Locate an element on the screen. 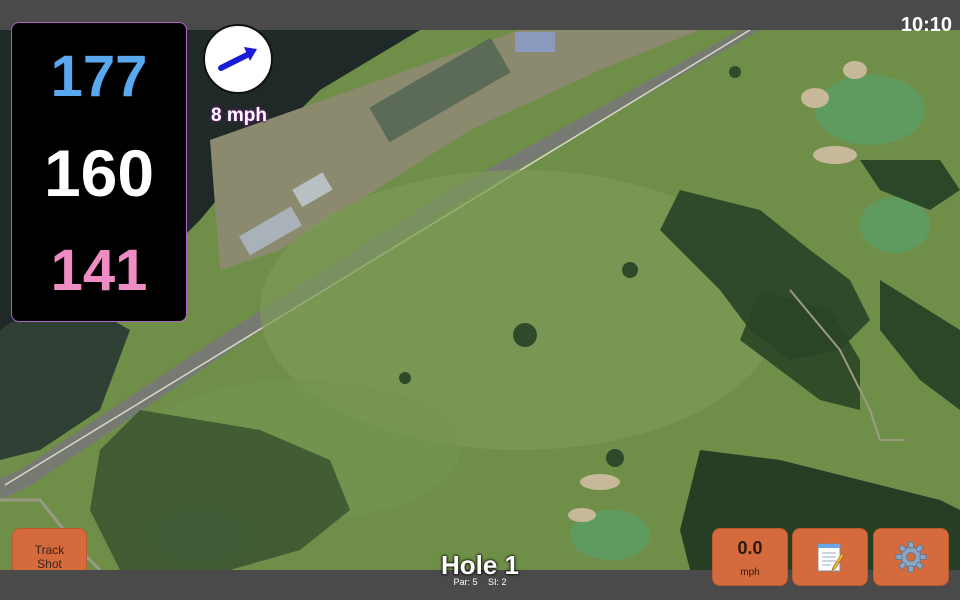 The width and height of the screenshot is (960, 600). wind-arrow-icon is located at coordinates (237, 59).